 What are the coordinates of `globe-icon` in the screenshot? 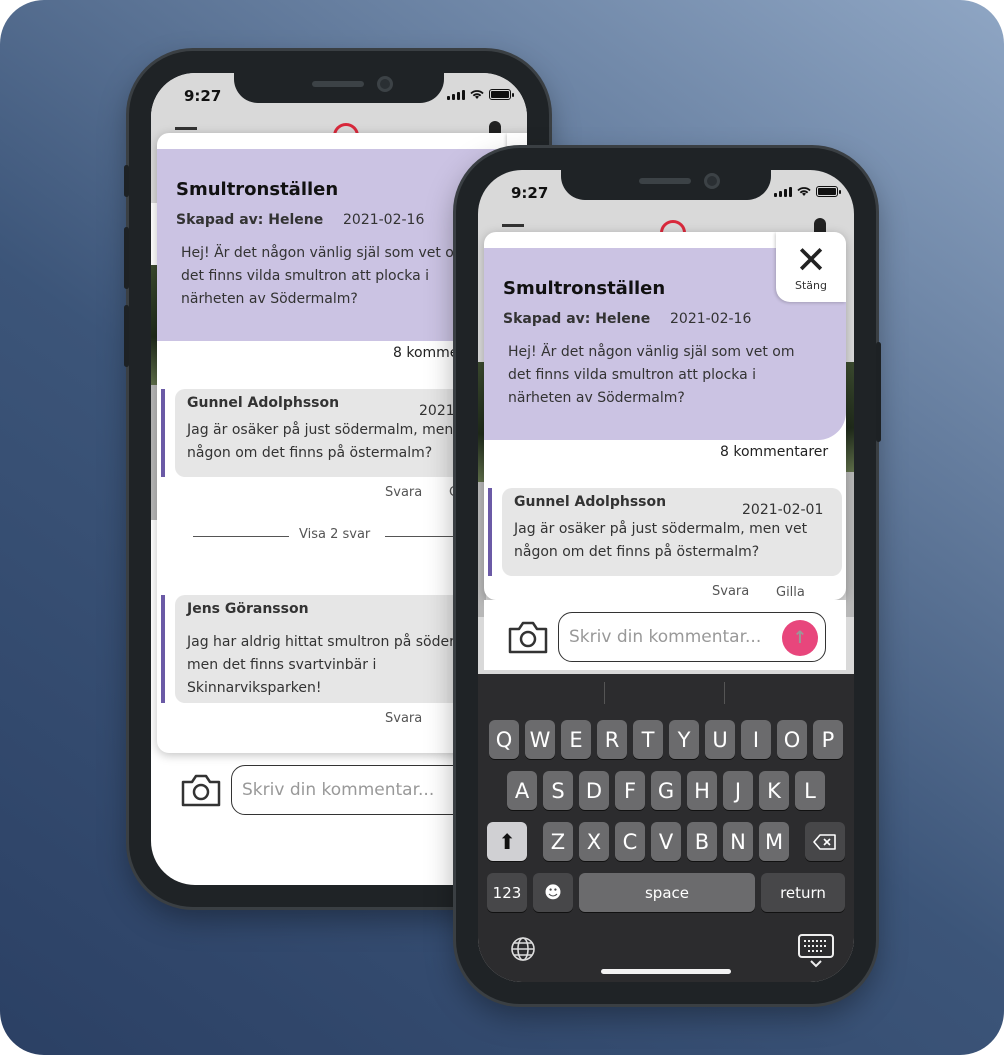 It's located at (523, 949).